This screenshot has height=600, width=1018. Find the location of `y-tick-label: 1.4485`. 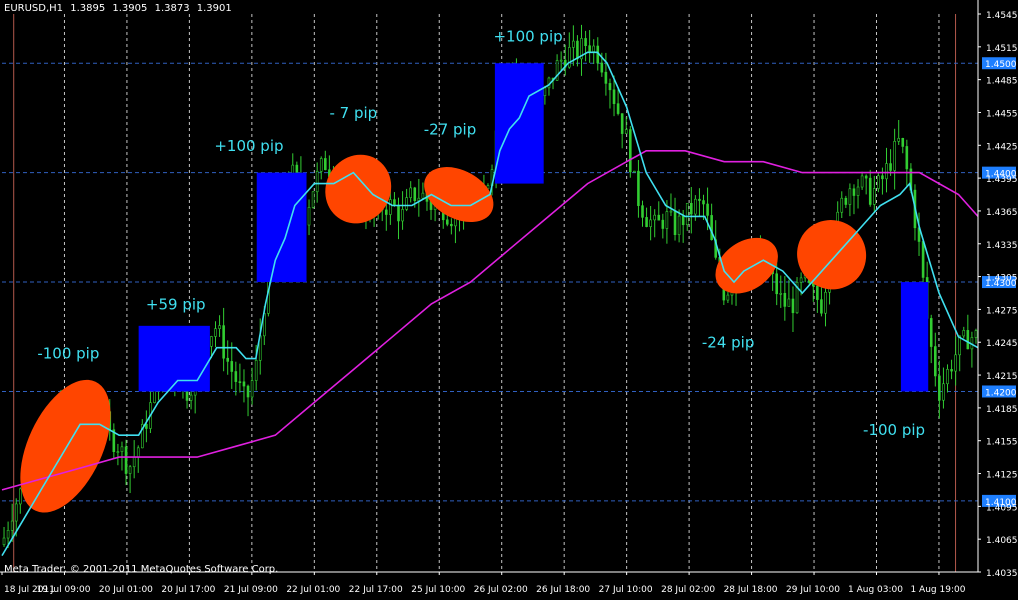

y-tick-label: 1.4485 is located at coordinates (1002, 82).